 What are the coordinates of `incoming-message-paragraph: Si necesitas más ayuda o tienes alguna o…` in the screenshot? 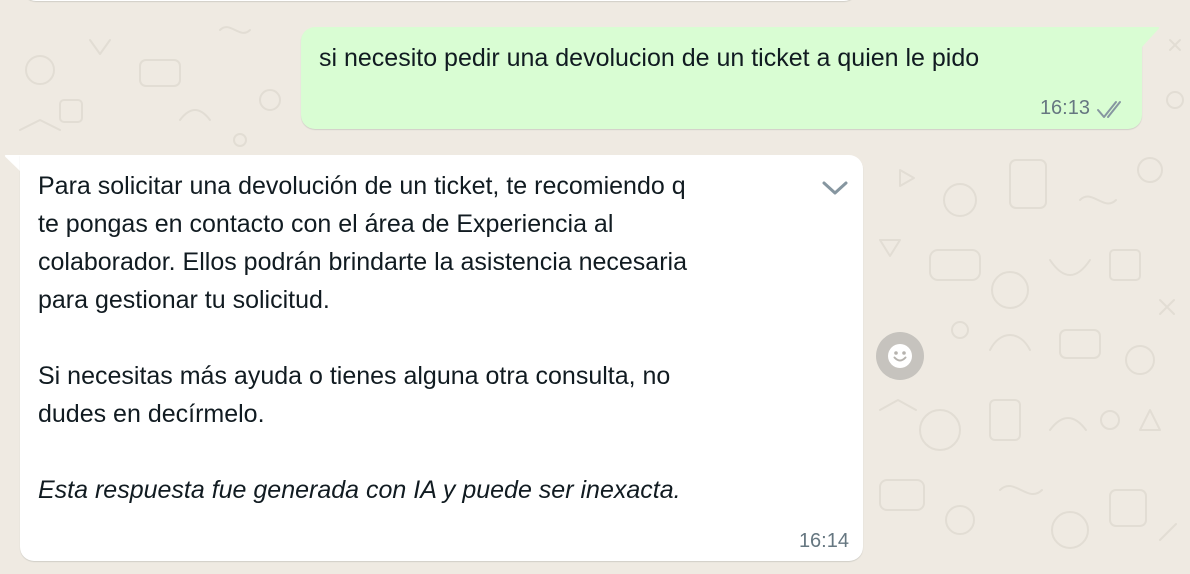 It's located at (354, 395).